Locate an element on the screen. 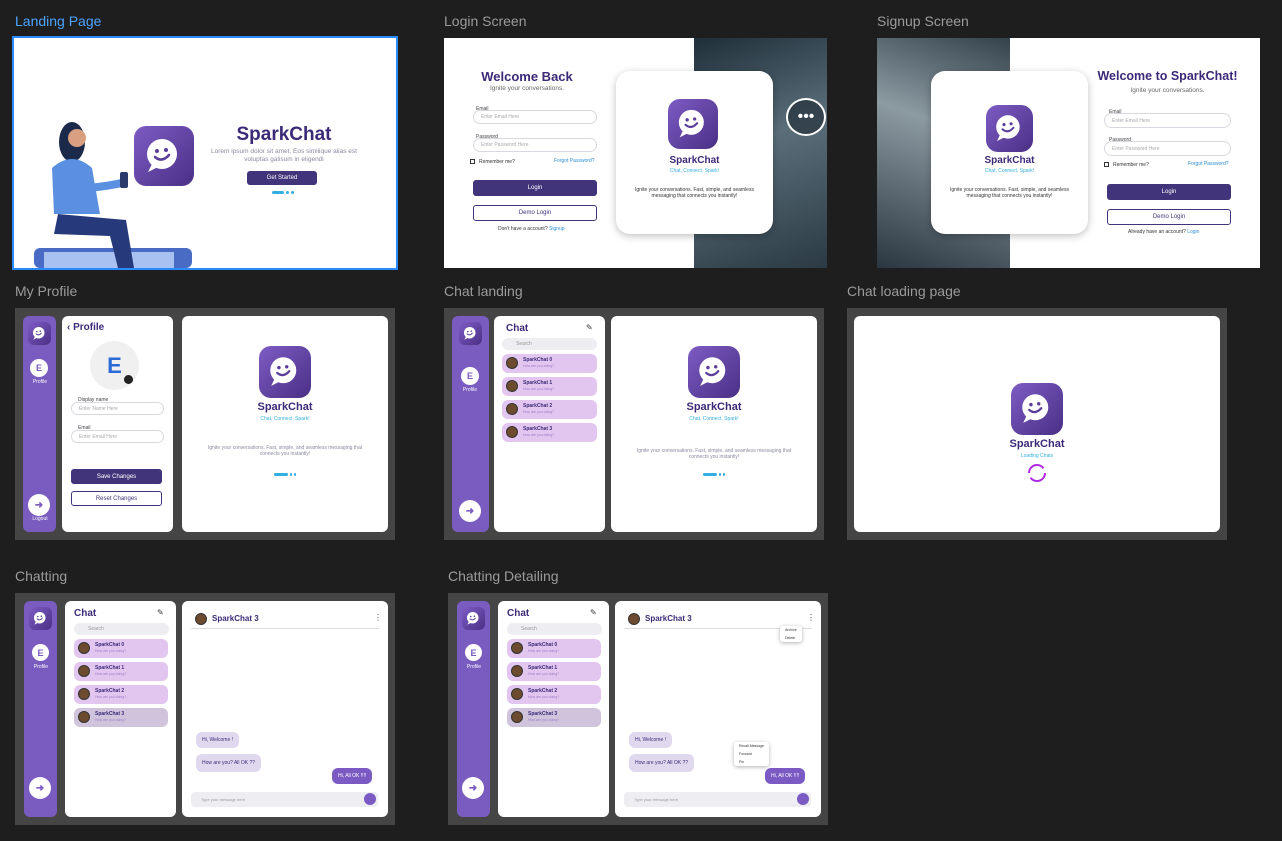 Image resolution: width=1282 pixels, height=841 pixels. frame-label-profile: My Profile is located at coordinates (46, 291).